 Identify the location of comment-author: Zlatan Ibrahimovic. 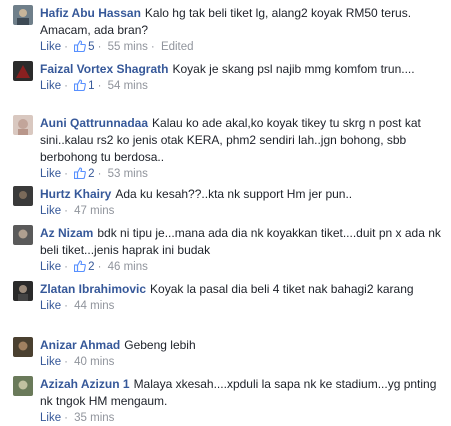
(93, 289).